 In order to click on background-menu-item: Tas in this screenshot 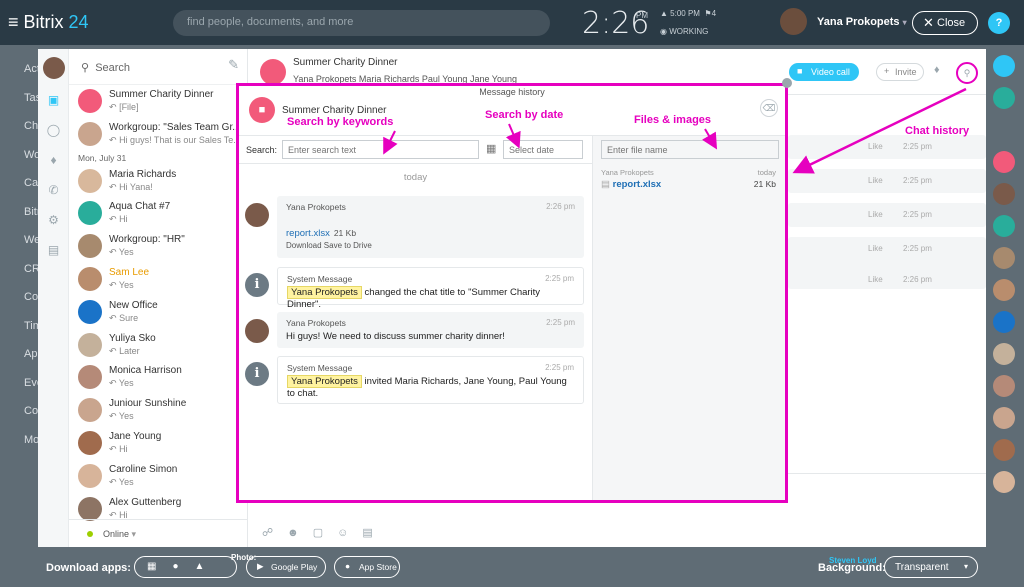, I will do `click(20, 89)`.